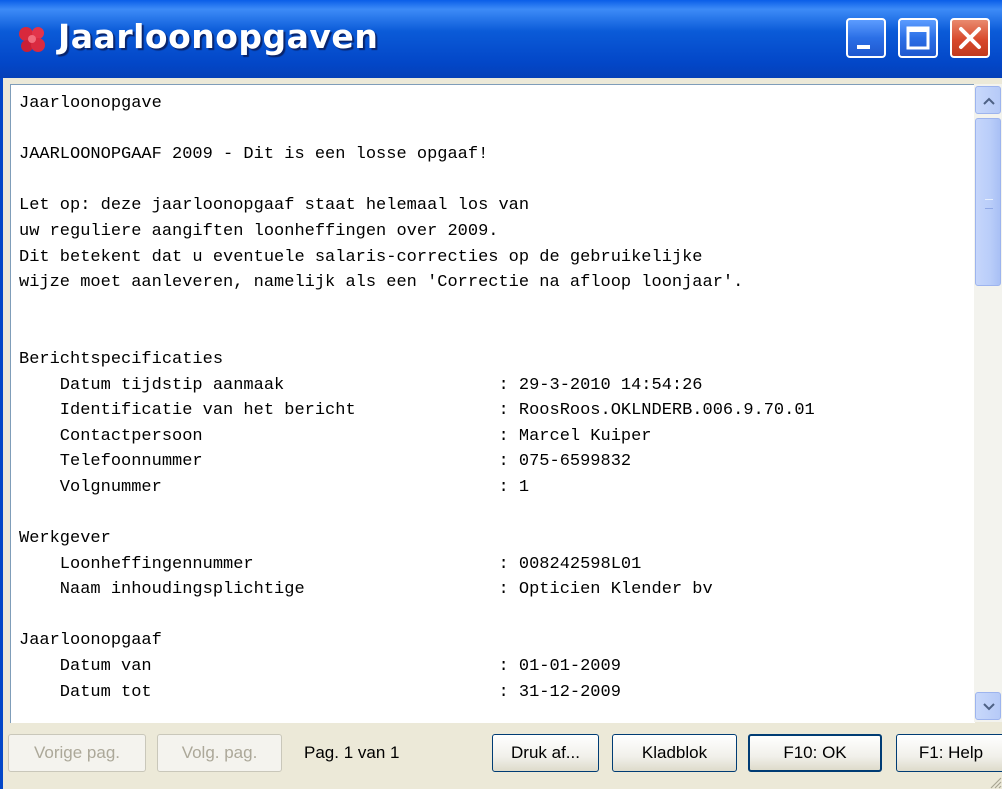 This screenshot has width=1002, height=789. I want to click on report-line: Datum van : 01-01-2009, so click(320, 667).